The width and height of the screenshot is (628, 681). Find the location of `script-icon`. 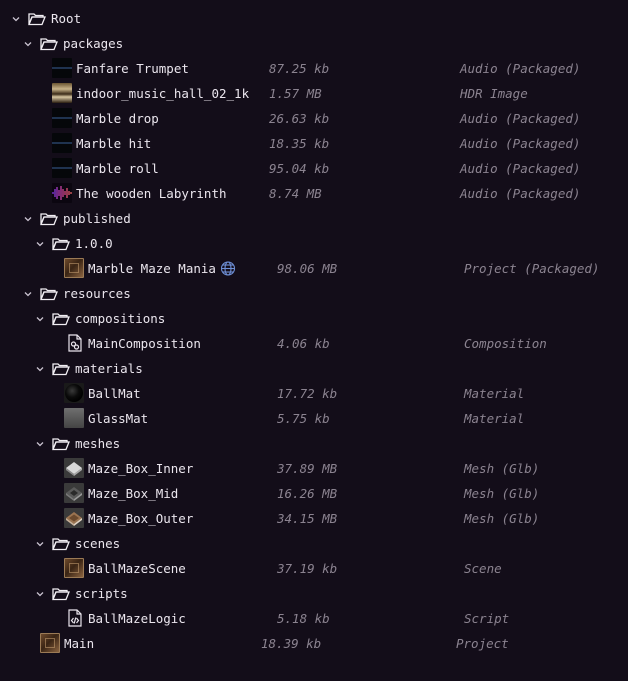

script-icon is located at coordinates (76, 618).